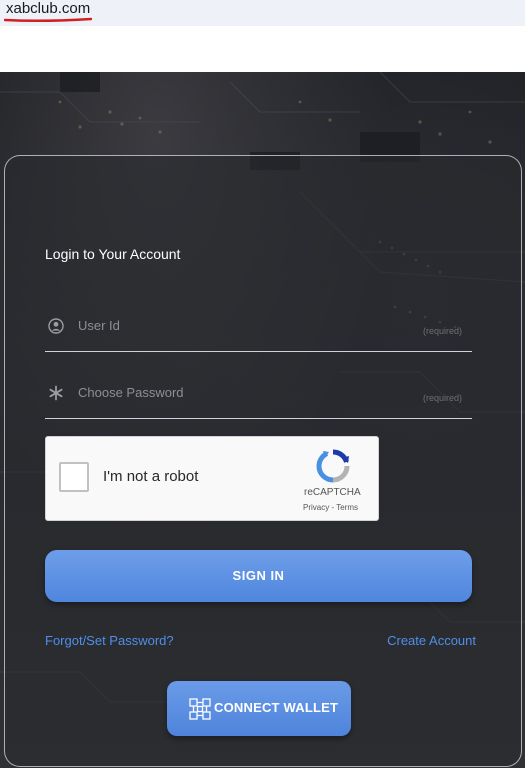  Describe the element at coordinates (48, 20) in the screenshot. I see `annotation-underline` at that location.